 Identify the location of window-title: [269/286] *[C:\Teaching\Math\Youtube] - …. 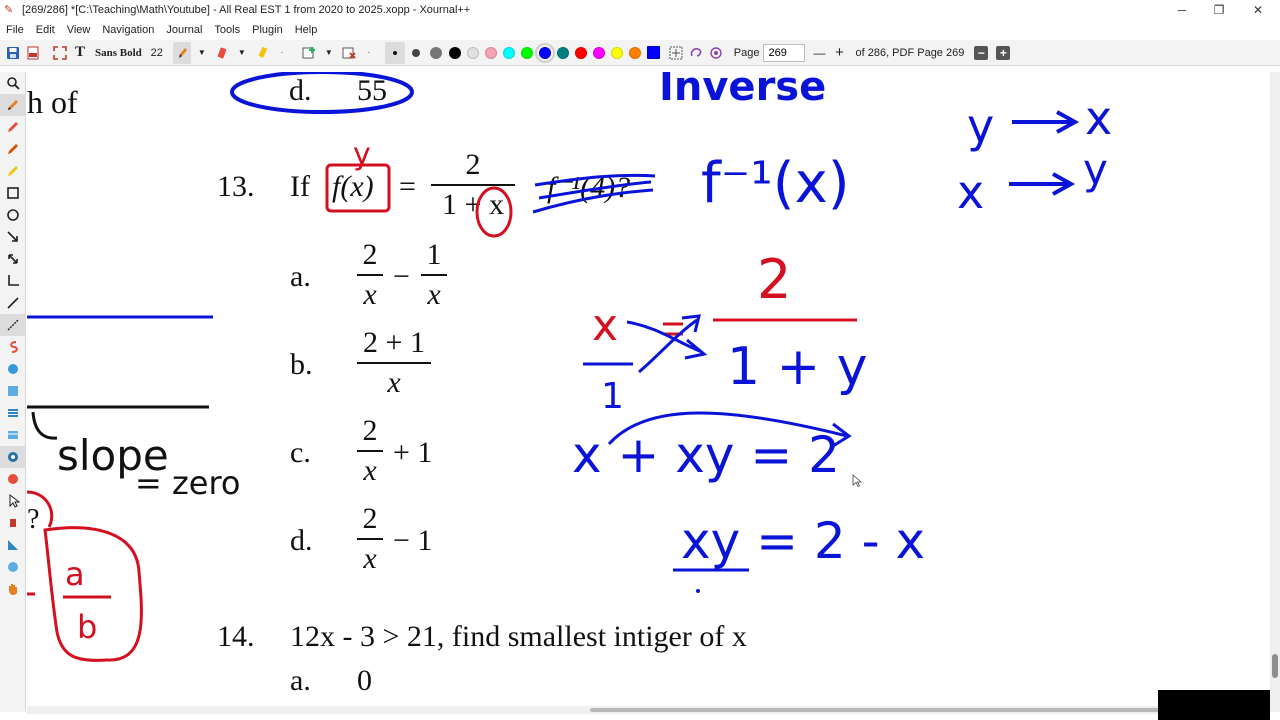
(246, 10).